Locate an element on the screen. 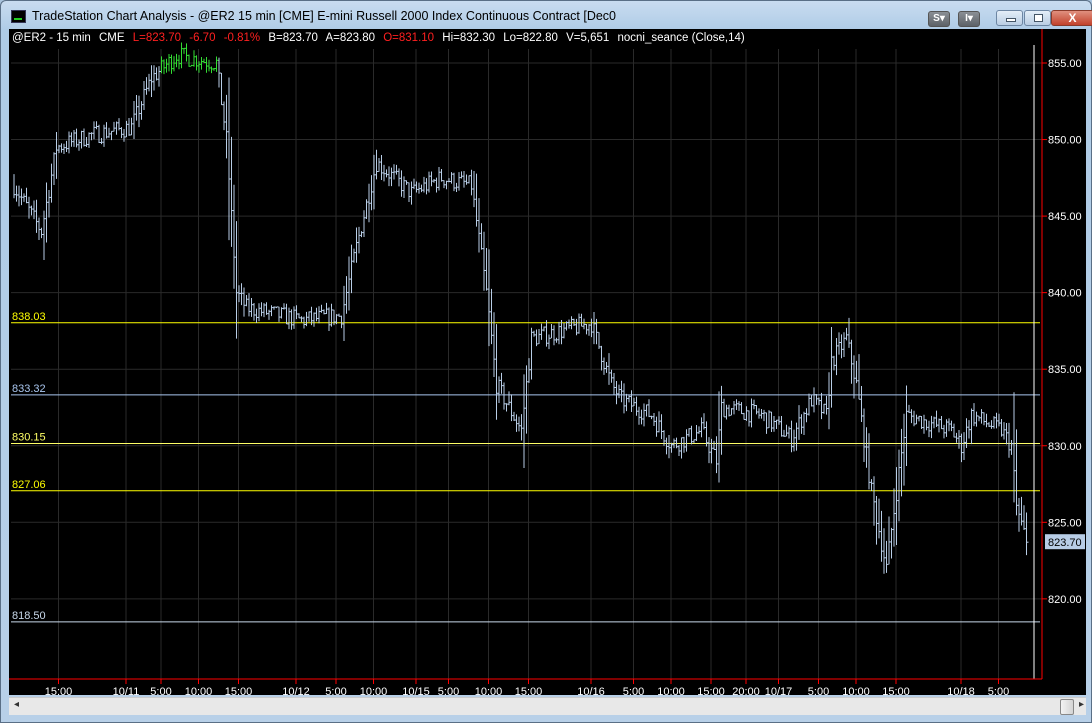 The image size is (1092, 723). y-tick-label: 845.00 is located at coordinates (1065, 217).